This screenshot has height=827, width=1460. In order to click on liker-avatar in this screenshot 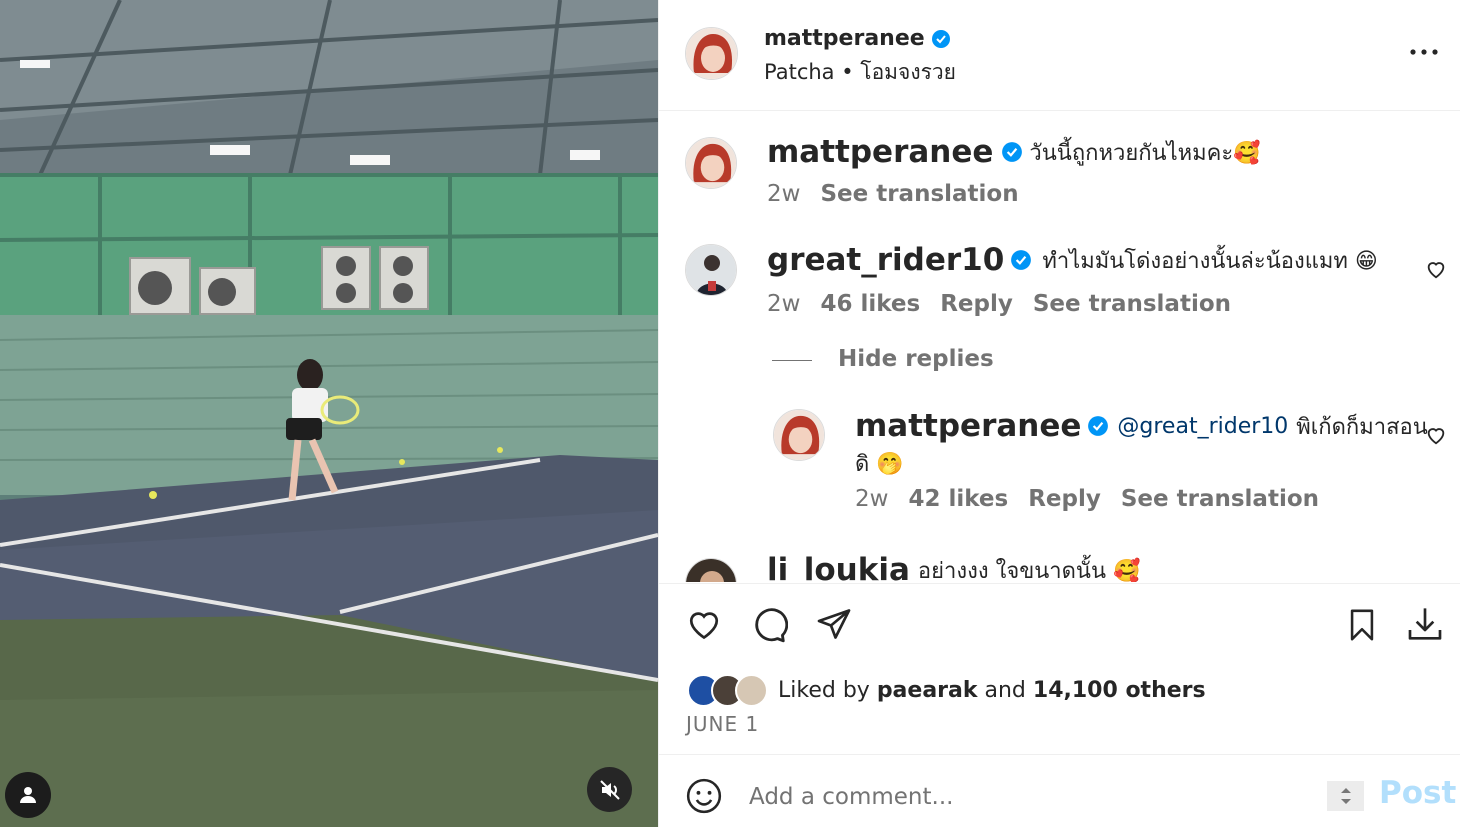, I will do `click(751, 690)`.